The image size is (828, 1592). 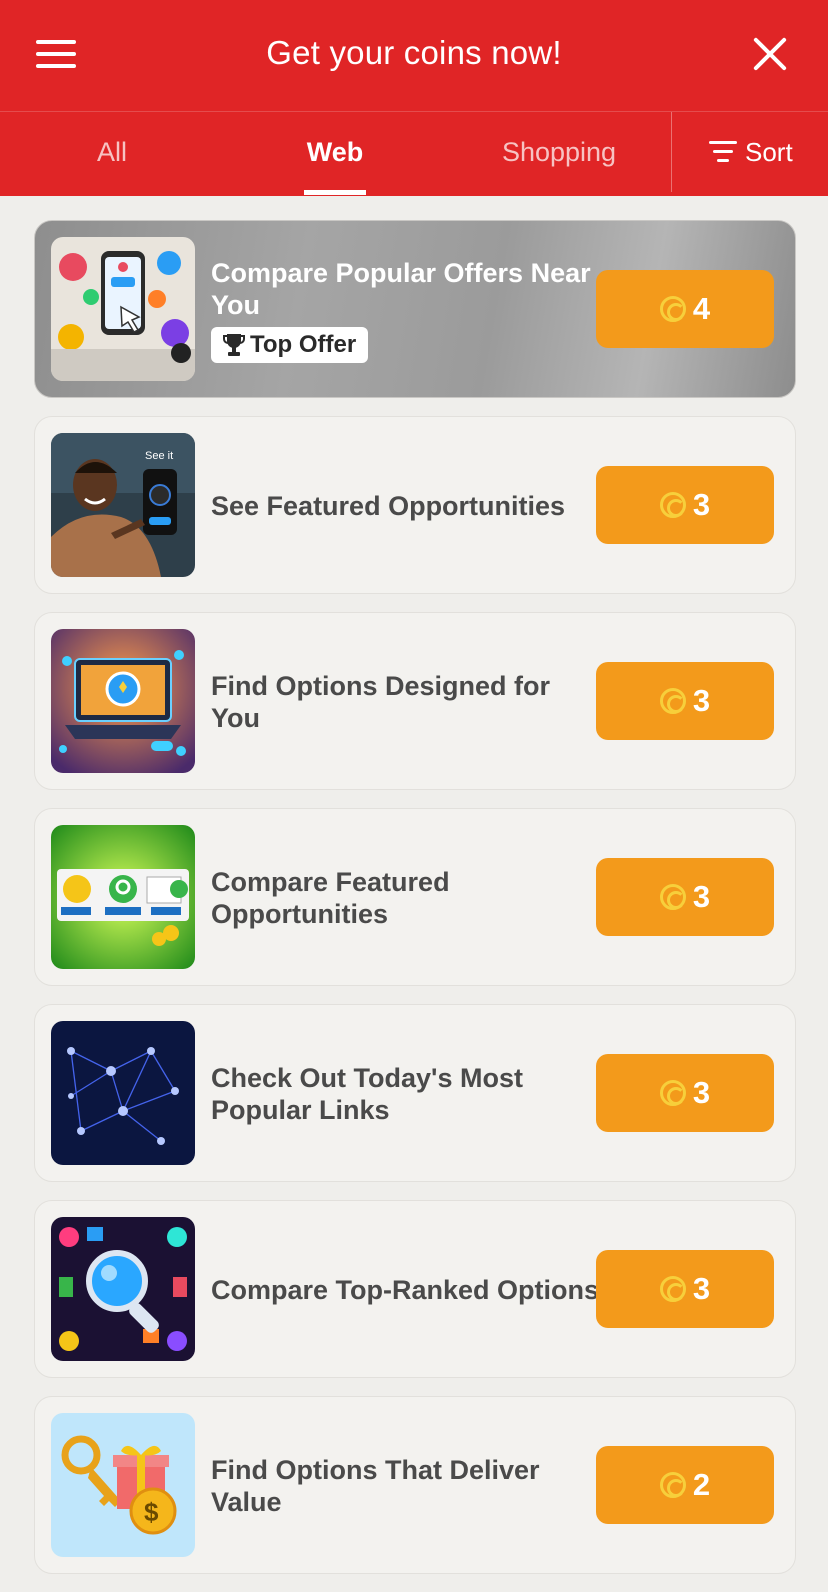 I want to click on top-offer-badge: Top Offer, so click(x=290, y=345).